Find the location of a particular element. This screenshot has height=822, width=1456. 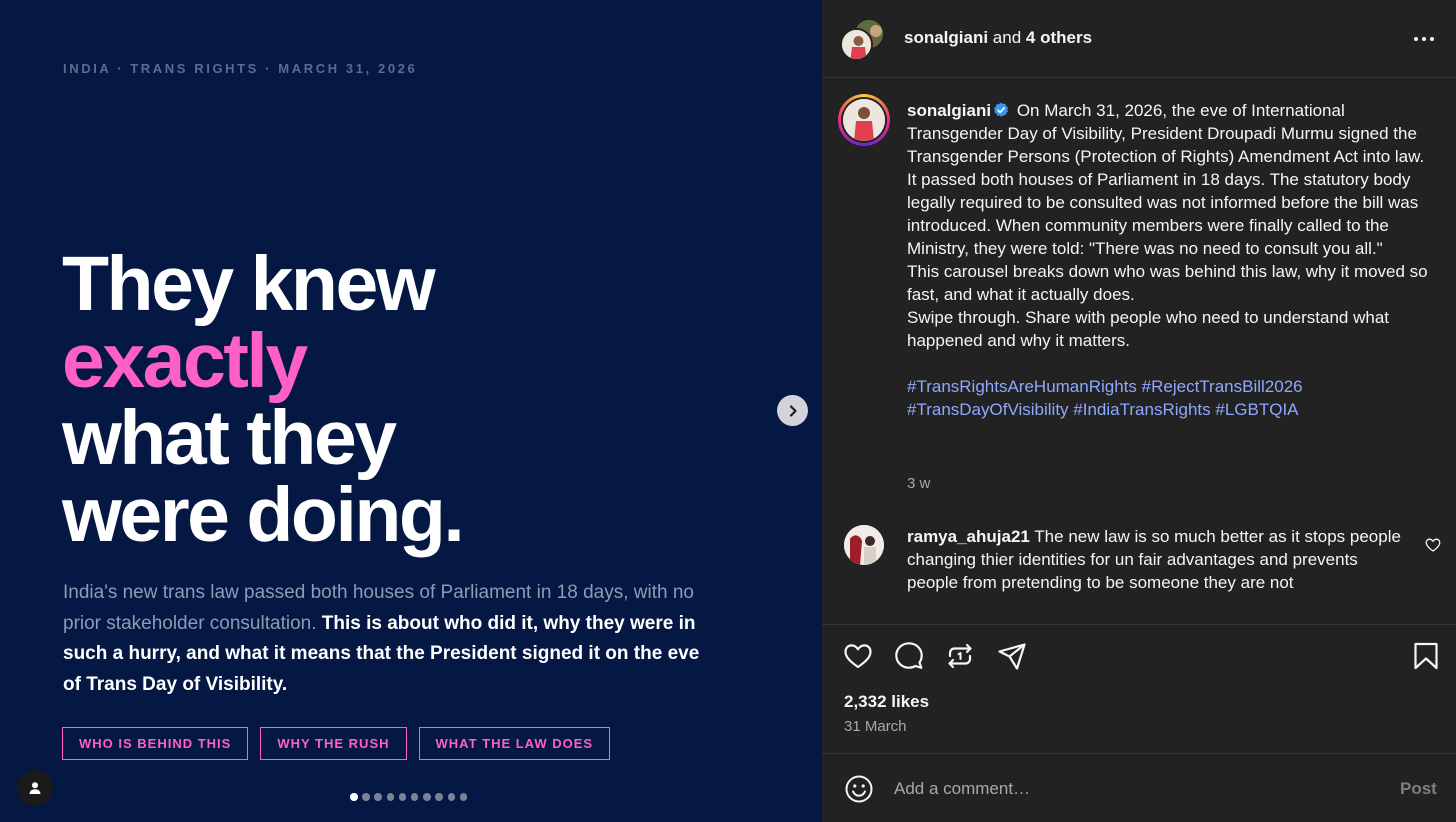

comment-icon is located at coordinates (909, 656).